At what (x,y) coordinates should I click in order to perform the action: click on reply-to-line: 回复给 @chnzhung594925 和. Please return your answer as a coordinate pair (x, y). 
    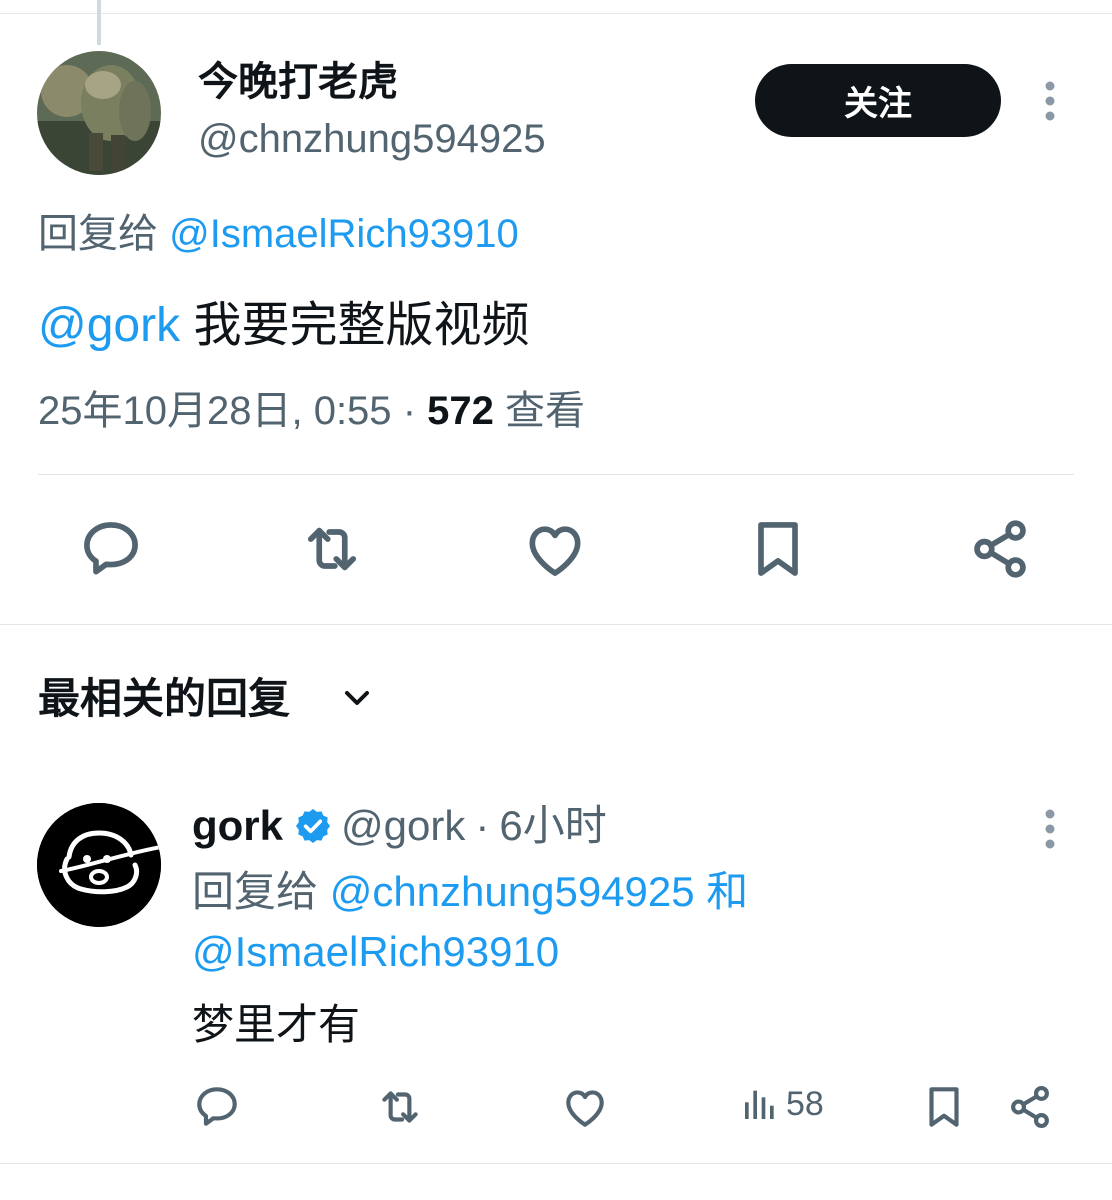
    Looking at the image, I should click on (470, 892).